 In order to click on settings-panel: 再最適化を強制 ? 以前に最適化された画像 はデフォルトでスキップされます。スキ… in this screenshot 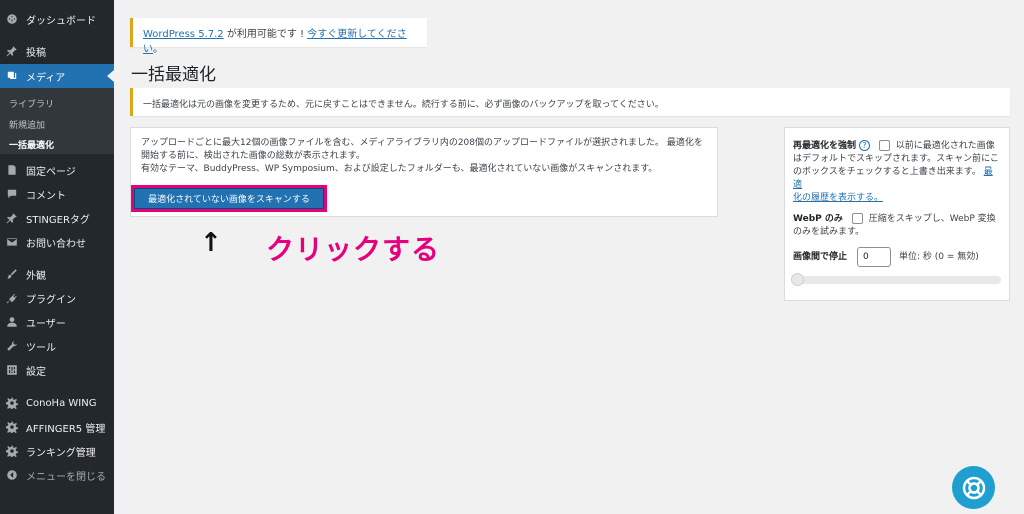, I will do `click(897, 214)`.